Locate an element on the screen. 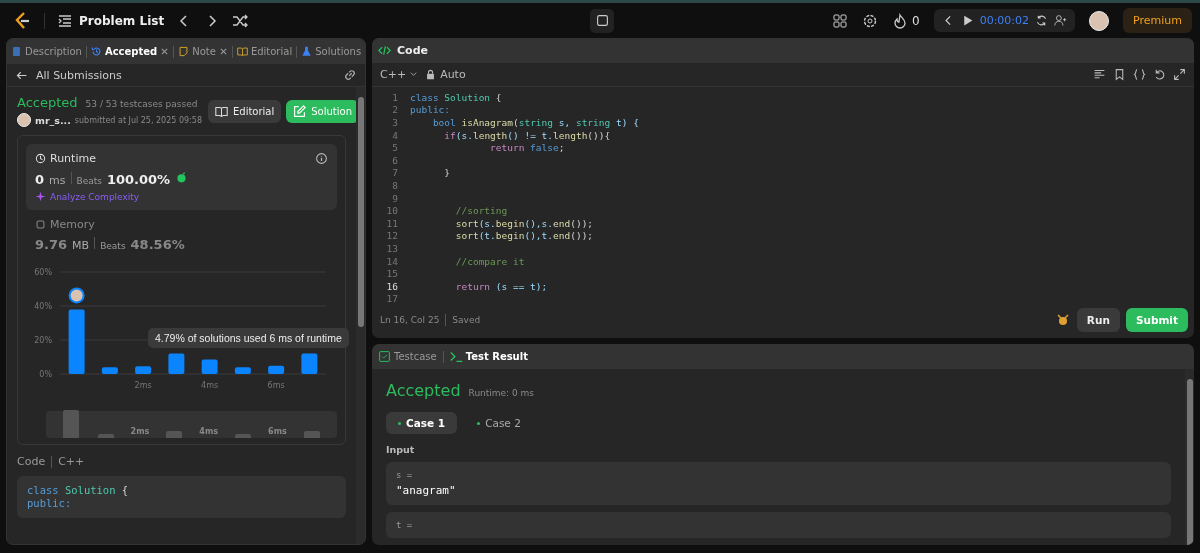  link-icon is located at coordinates (350, 75).